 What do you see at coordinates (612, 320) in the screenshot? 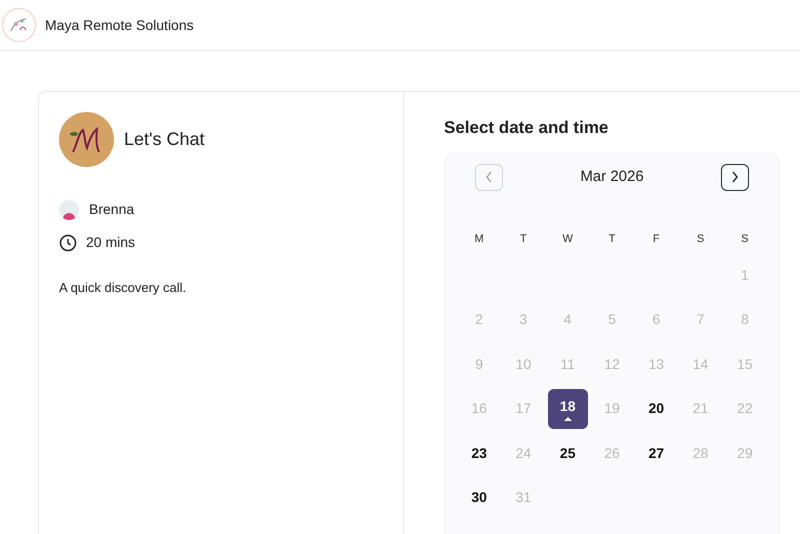
I see `calendar-day: 5` at bounding box center [612, 320].